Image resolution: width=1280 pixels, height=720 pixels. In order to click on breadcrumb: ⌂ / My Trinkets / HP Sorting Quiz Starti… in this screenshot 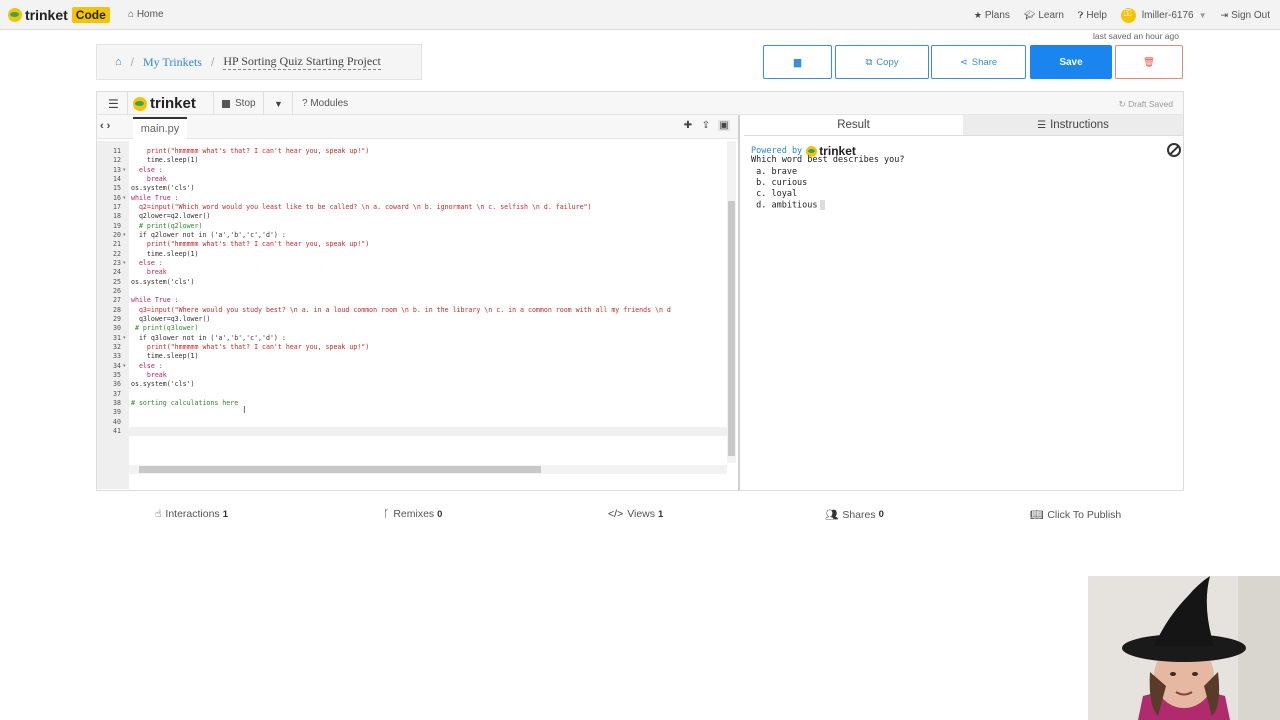, I will do `click(259, 62)`.